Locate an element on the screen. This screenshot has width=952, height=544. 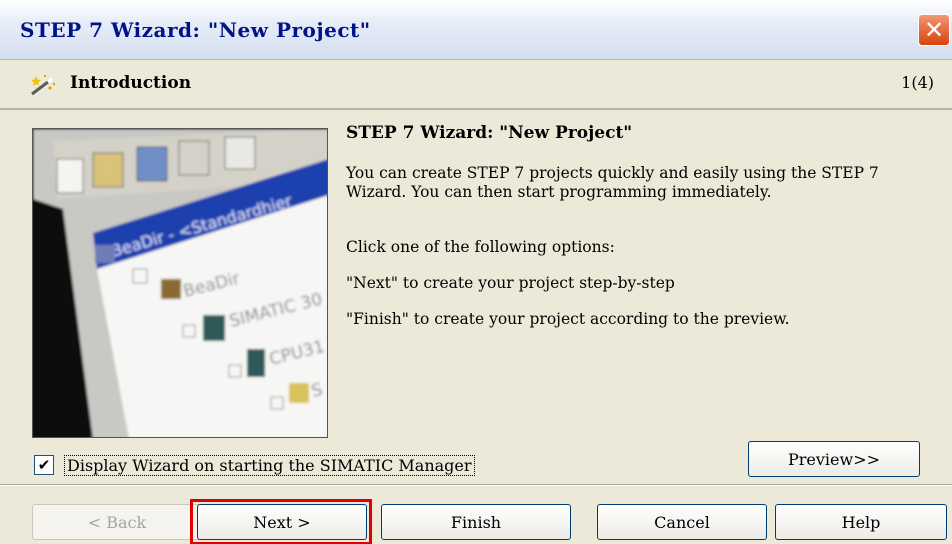
close-icon: ✕ is located at coordinates (934, 30).